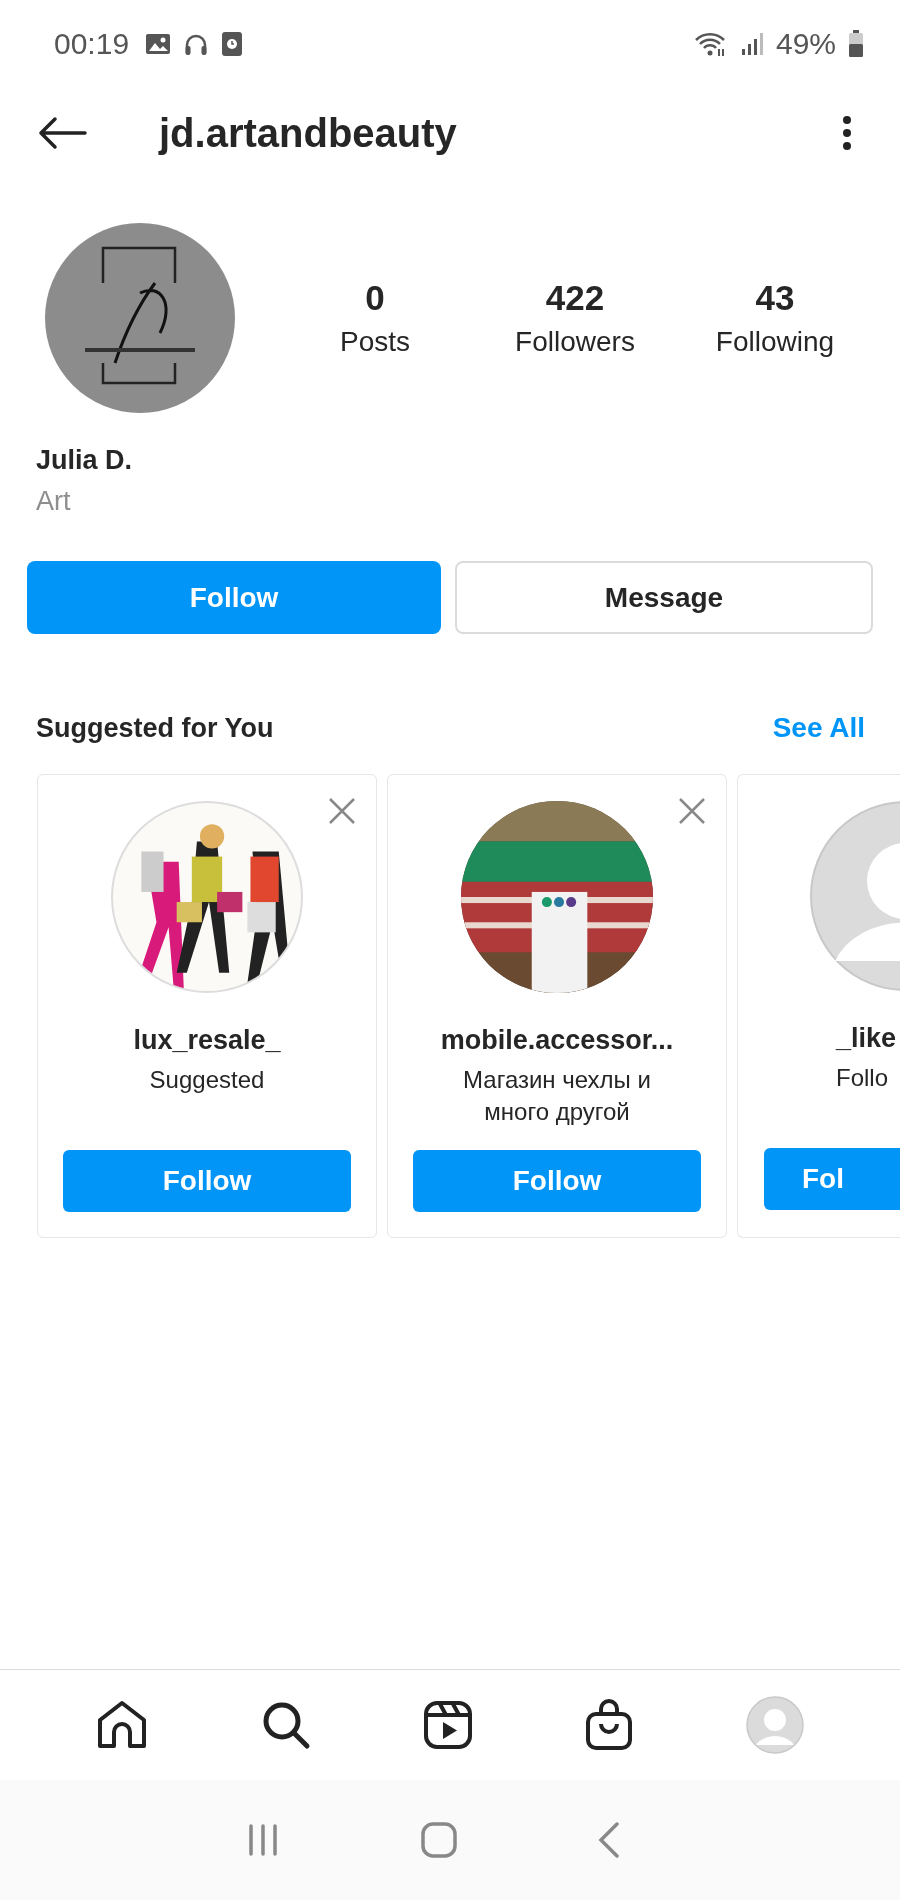 Image resolution: width=900 pixels, height=1900 pixels. What do you see at coordinates (557, 1096) in the screenshot?
I see `suggestion-reason: Магазин чехлы и много другой` at bounding box center [557, 1096].